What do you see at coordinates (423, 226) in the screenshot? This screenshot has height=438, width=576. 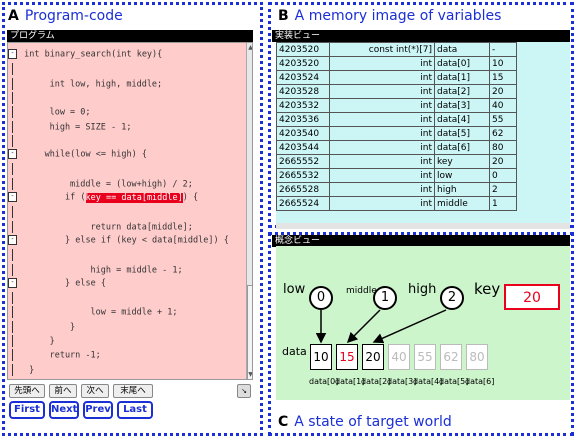 I see `memory-scrollbar` at bounding box center [423, 226].